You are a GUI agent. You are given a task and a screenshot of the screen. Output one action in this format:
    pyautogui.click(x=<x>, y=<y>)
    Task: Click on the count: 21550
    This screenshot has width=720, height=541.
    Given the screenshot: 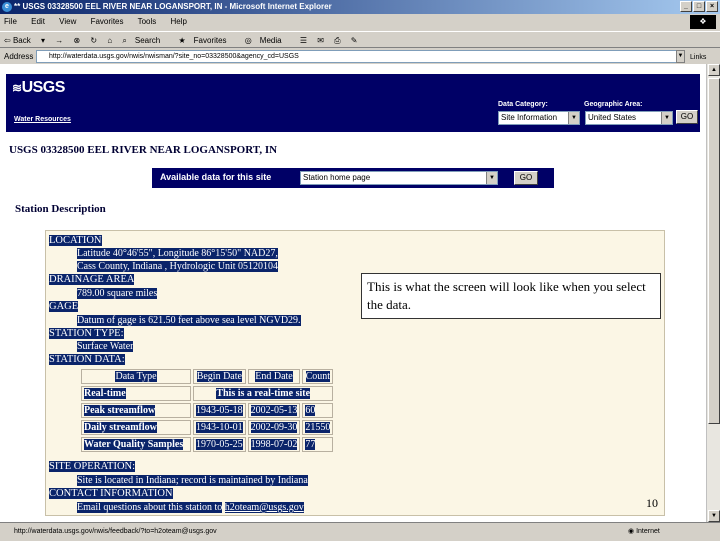 What is the action you would take?
    pyautogui.click(x=318, y=427)
    